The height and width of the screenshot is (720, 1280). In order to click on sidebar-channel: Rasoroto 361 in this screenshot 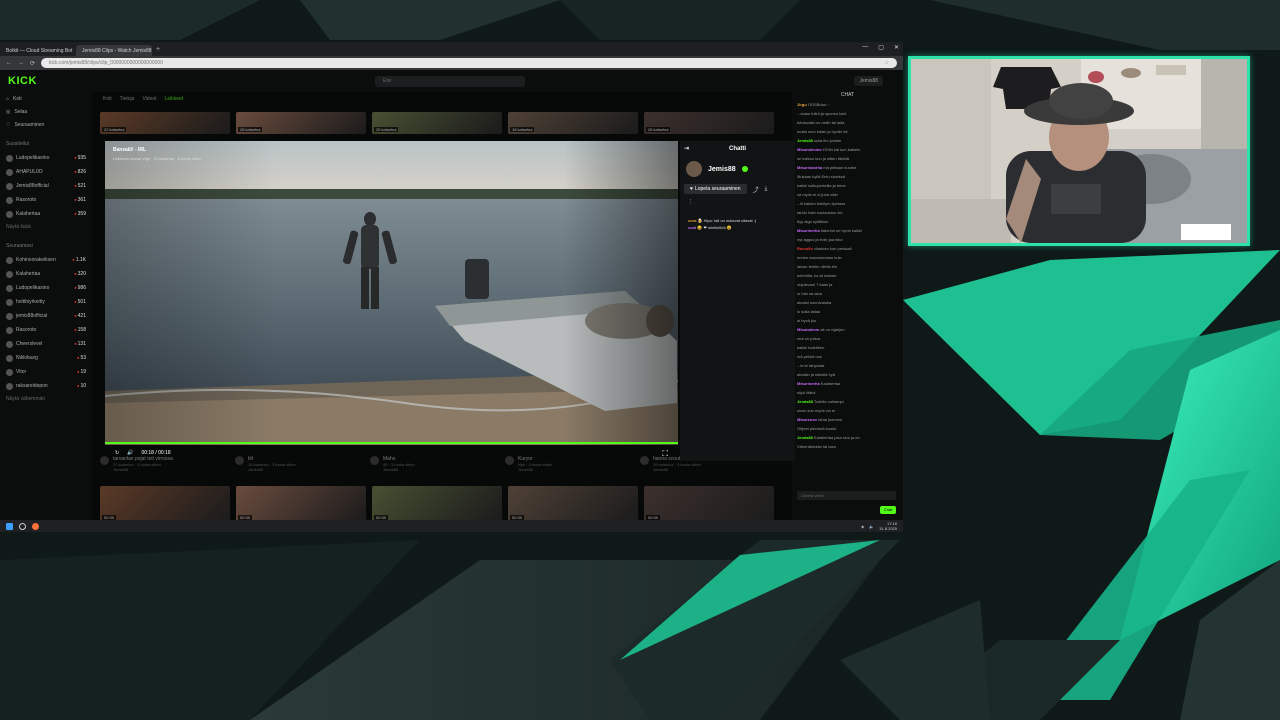, I will do `click(49, 200)`.